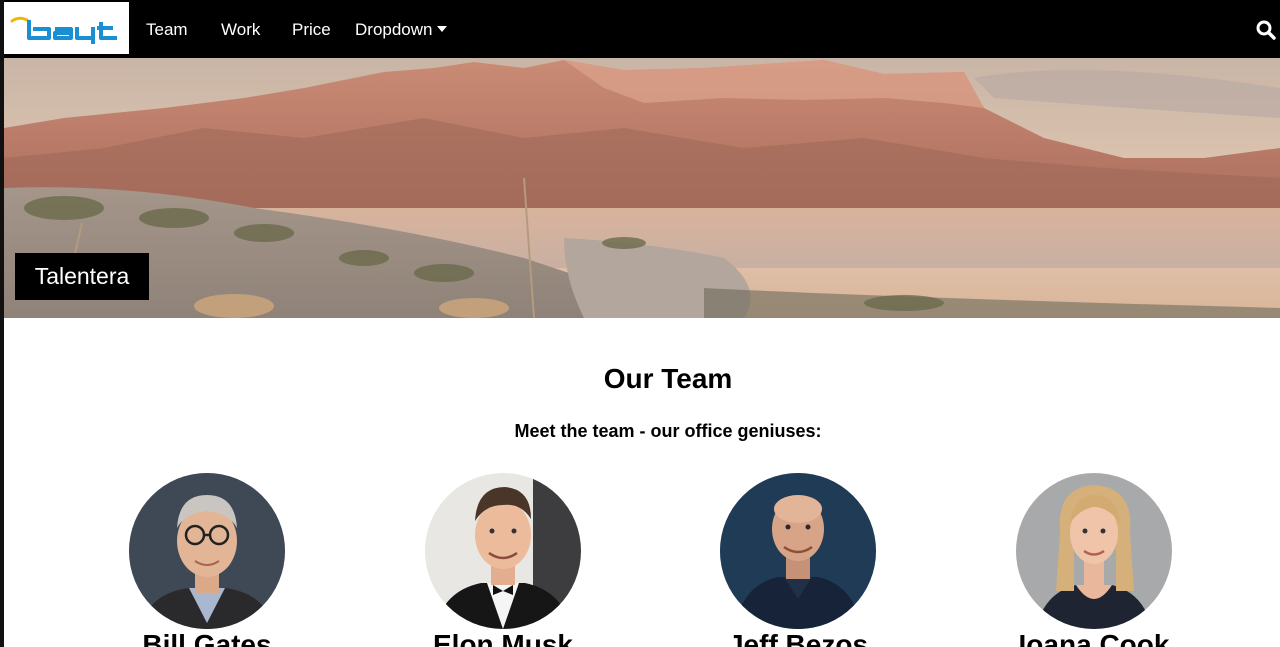 This screenshot has height=647, width=1280. Describe the element at coordinates (441, 29) in the screenshot. I see `caret-down-icon` at that location.